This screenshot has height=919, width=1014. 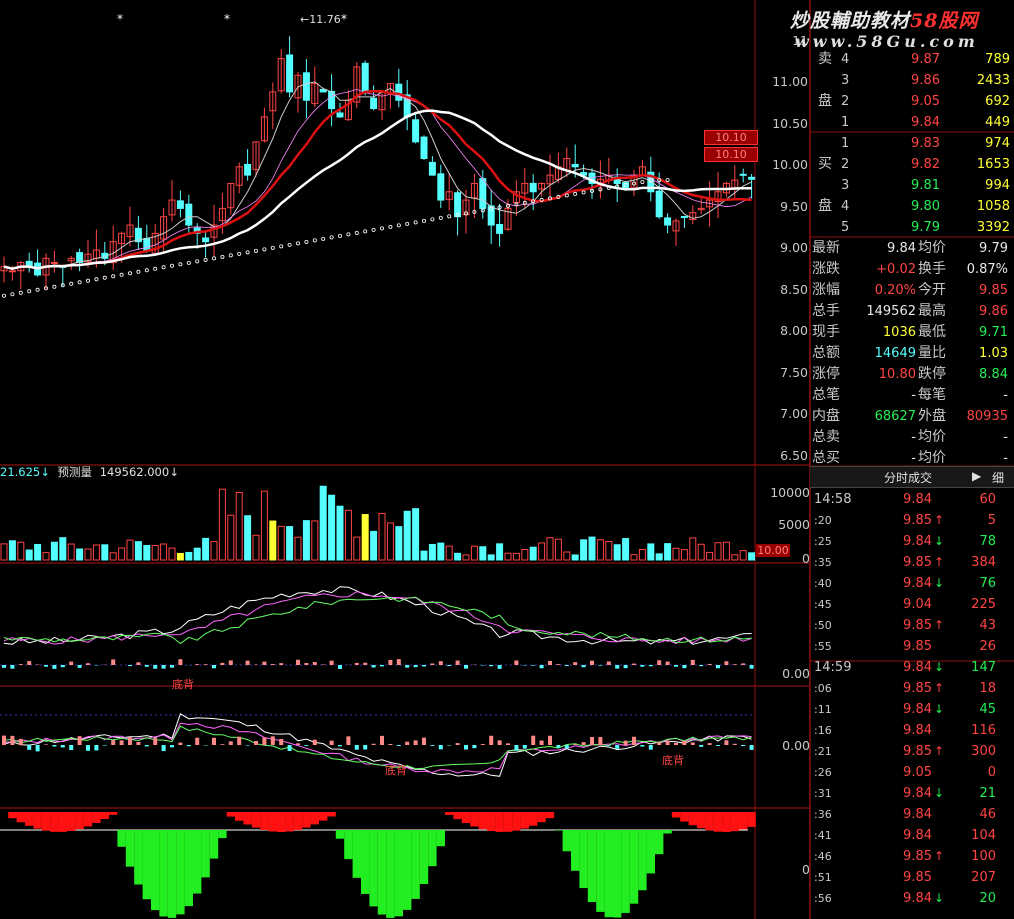 What do you see at coordinates (912, 751) in the screenshot?
I see `tick-row: :21 9.85 ↑ 300` at bounding box center [912, 751].